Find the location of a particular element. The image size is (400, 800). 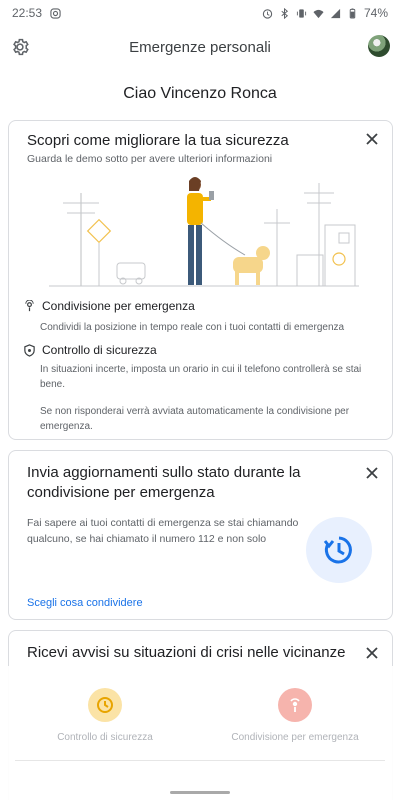

bluetooth-icon is located at coordinates (285, 13).